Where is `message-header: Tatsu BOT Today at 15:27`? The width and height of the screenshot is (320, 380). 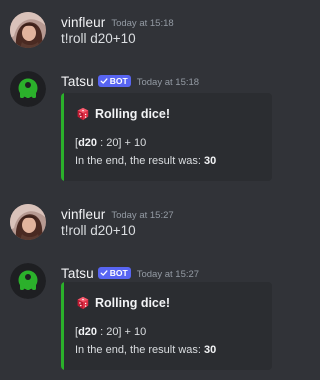 message-header: Tatsu BOT Today at 15:27 is located at coordinates (130, 273).